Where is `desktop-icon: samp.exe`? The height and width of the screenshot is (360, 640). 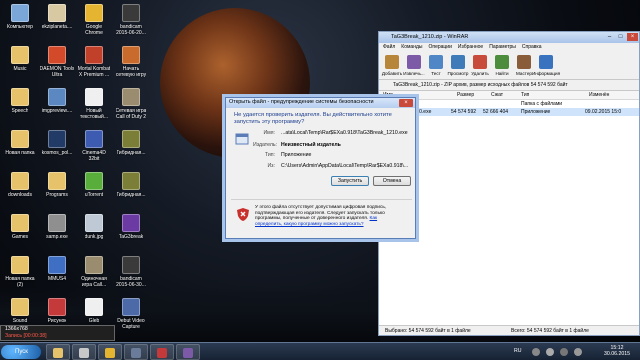
desktop-icon: samp.exe is located at coordinates (57, 233).